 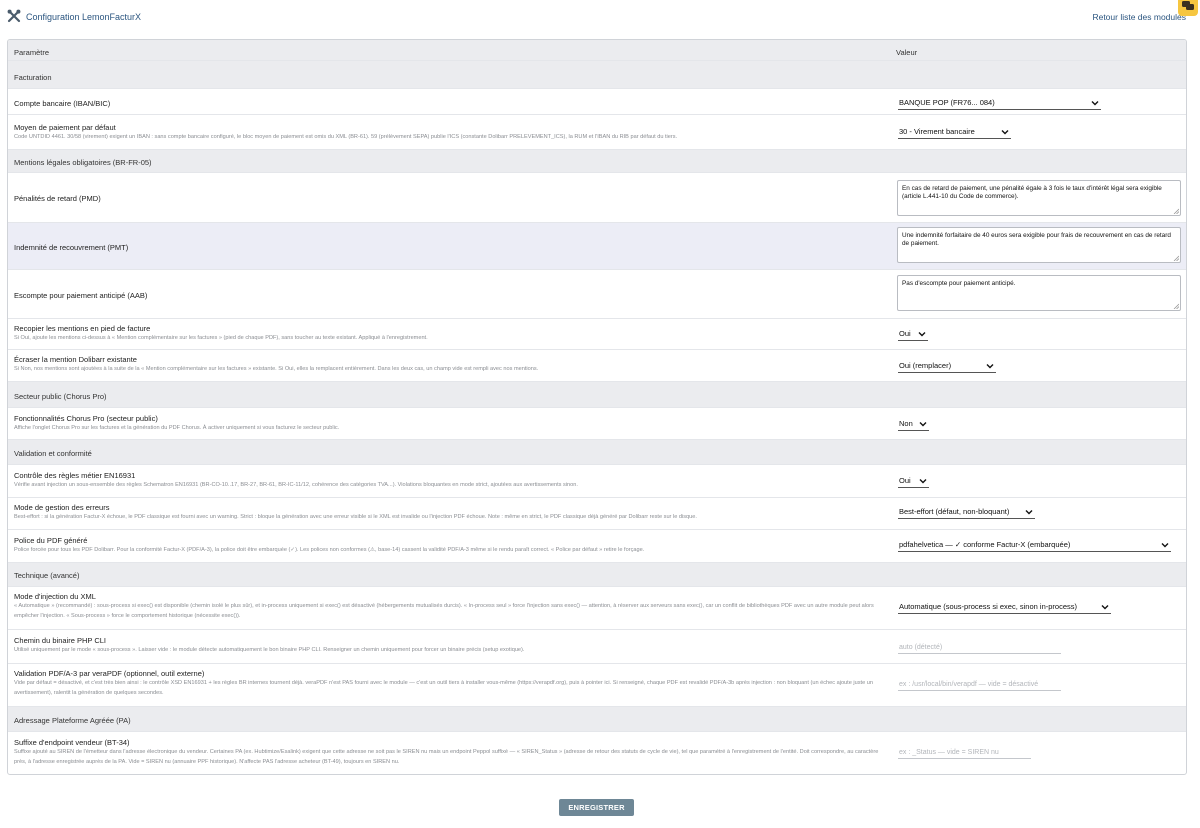 What do you see at coordinates (53, 453) in the screenshot?
I see `section-title: Validation et conformité` at bounding box center [53, 453].